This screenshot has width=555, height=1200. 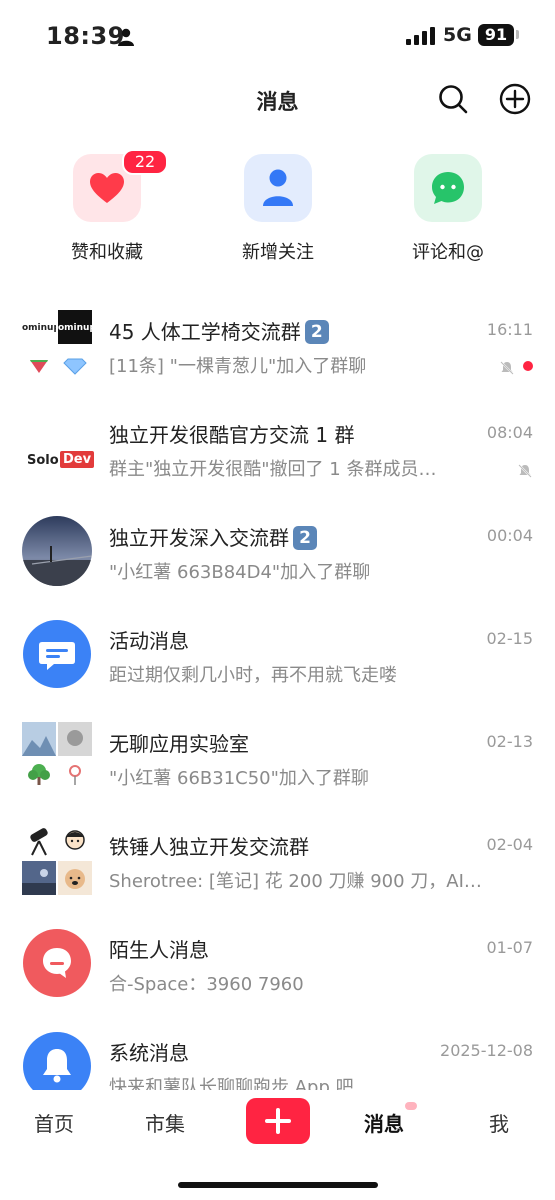 I want to click on followers-tile, so click(x=278, y=188).